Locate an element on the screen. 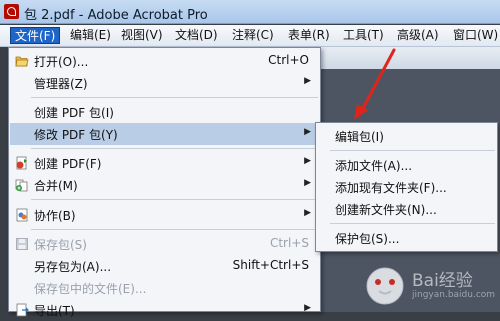 This screenshot has height=321, width=500. watermark-text: Bai经验 is located at coordinates (442, 281).